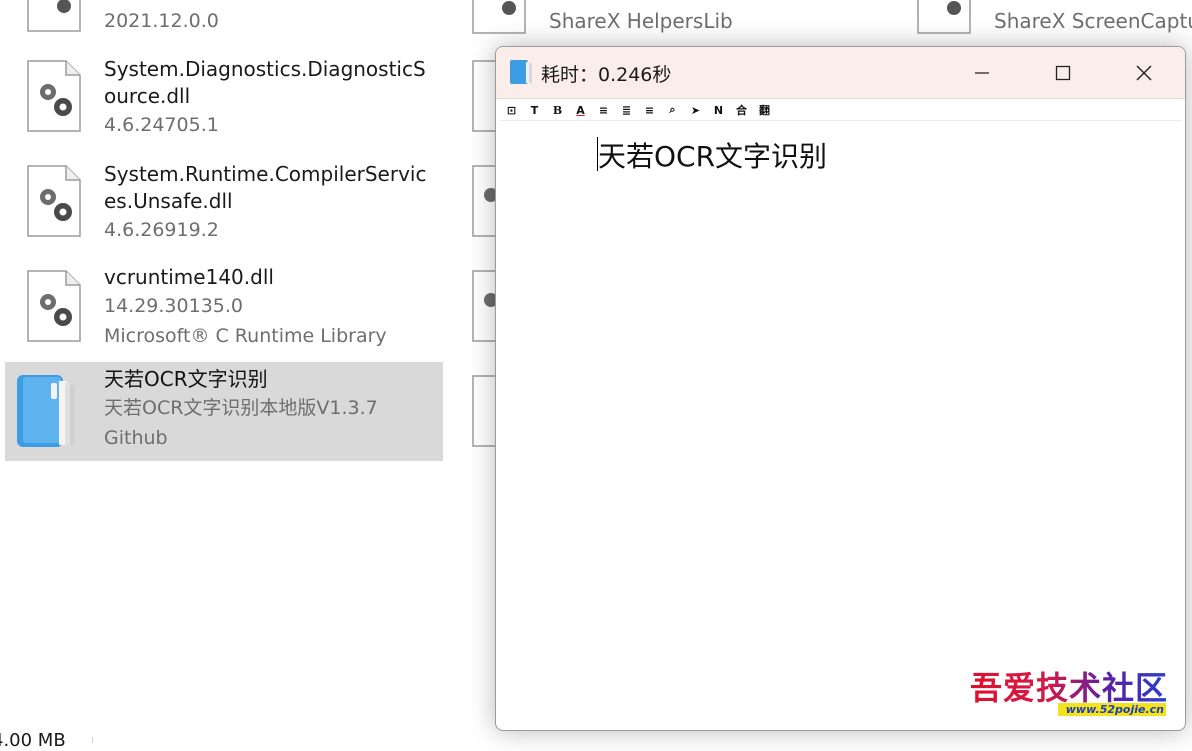  What do you see at coordinates (649, 110) in the screenshot?
I see `align-right-icon: ≡` at bounding box center [649, 110].